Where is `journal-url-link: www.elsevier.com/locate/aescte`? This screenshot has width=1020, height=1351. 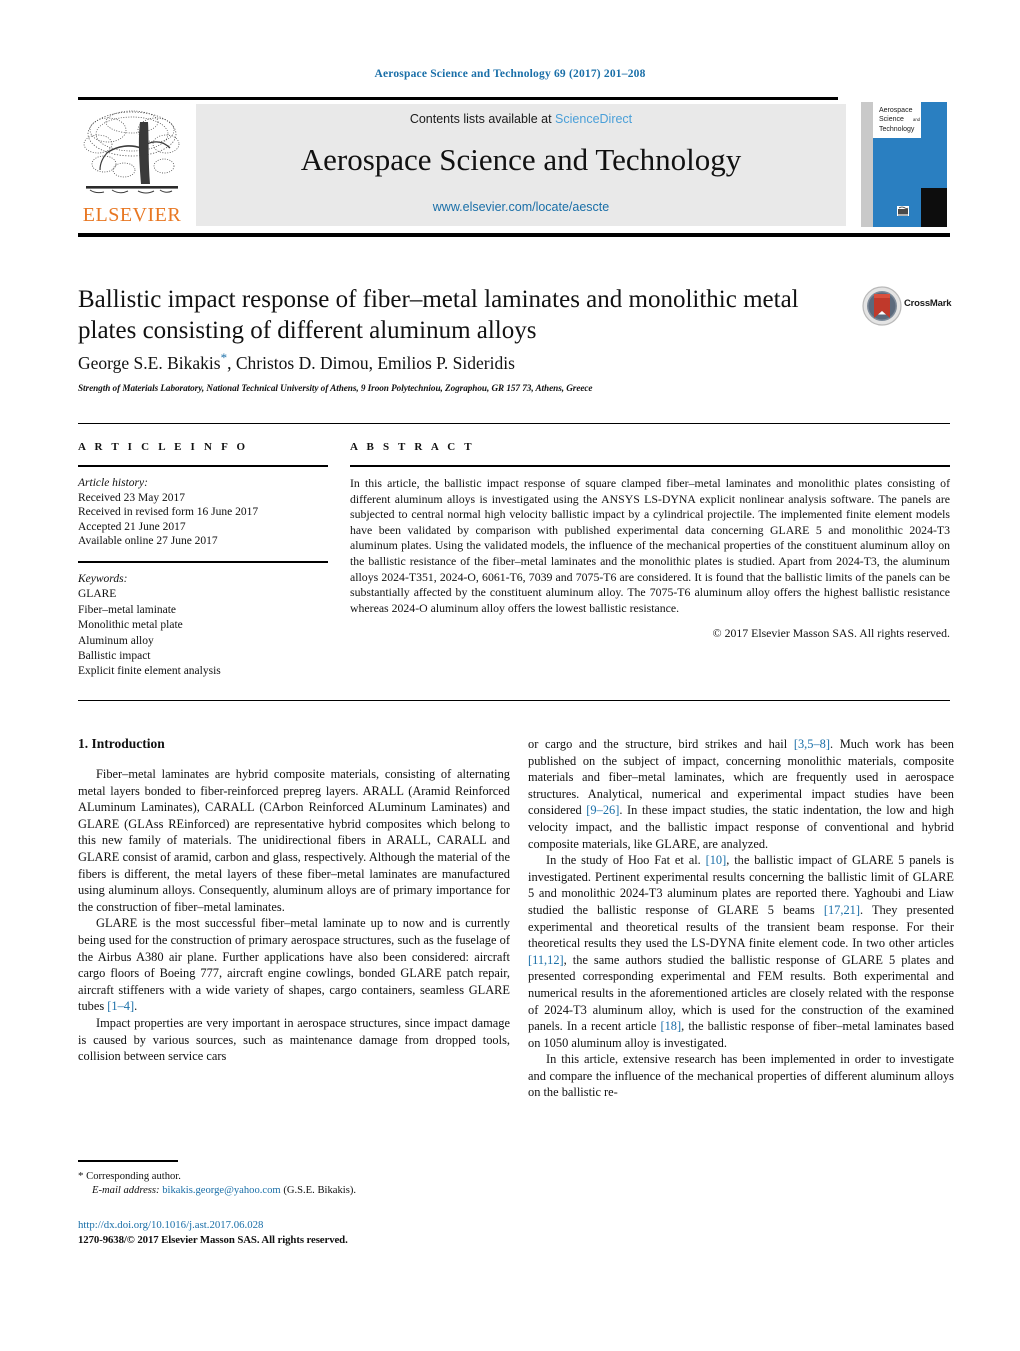
journal-url-link: www.elsevier.com/locate/aescte is located at coordinates (521, 207).